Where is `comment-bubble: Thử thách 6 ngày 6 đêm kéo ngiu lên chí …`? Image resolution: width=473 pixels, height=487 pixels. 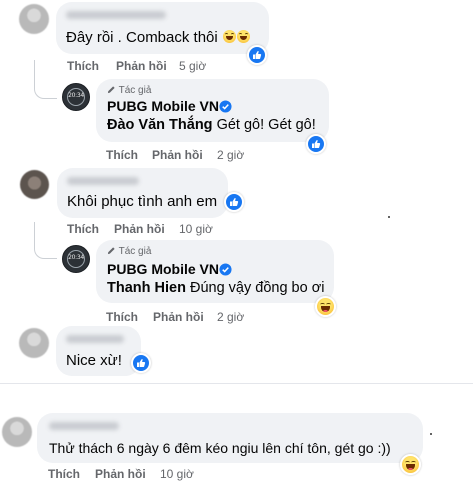 comment-bubble: Thử thách 6 ngày 6 đêm kéo ngiu lên chí … is located at coordinates (230, 438).